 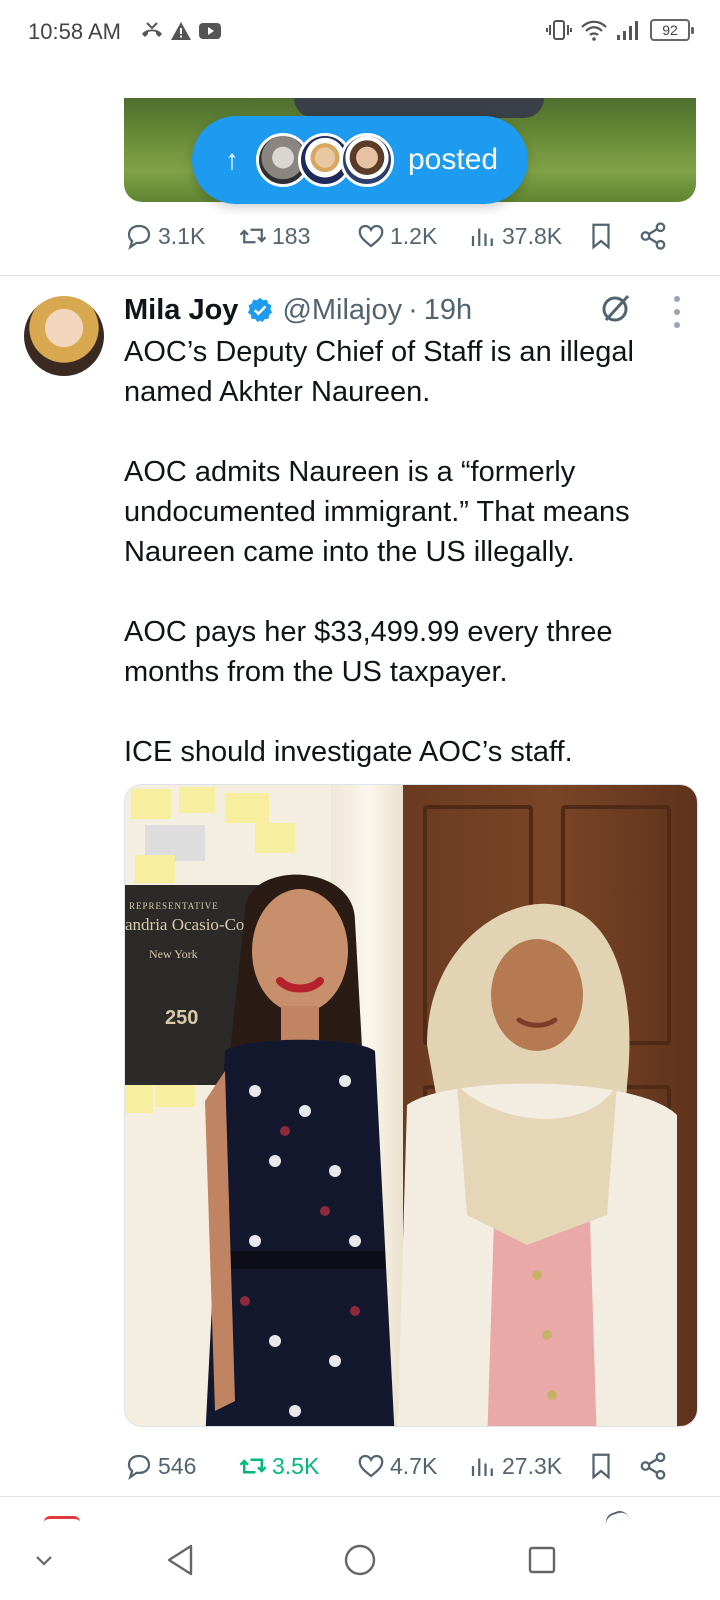 I want to click on more-options-icon, so click(x=677, y=312).